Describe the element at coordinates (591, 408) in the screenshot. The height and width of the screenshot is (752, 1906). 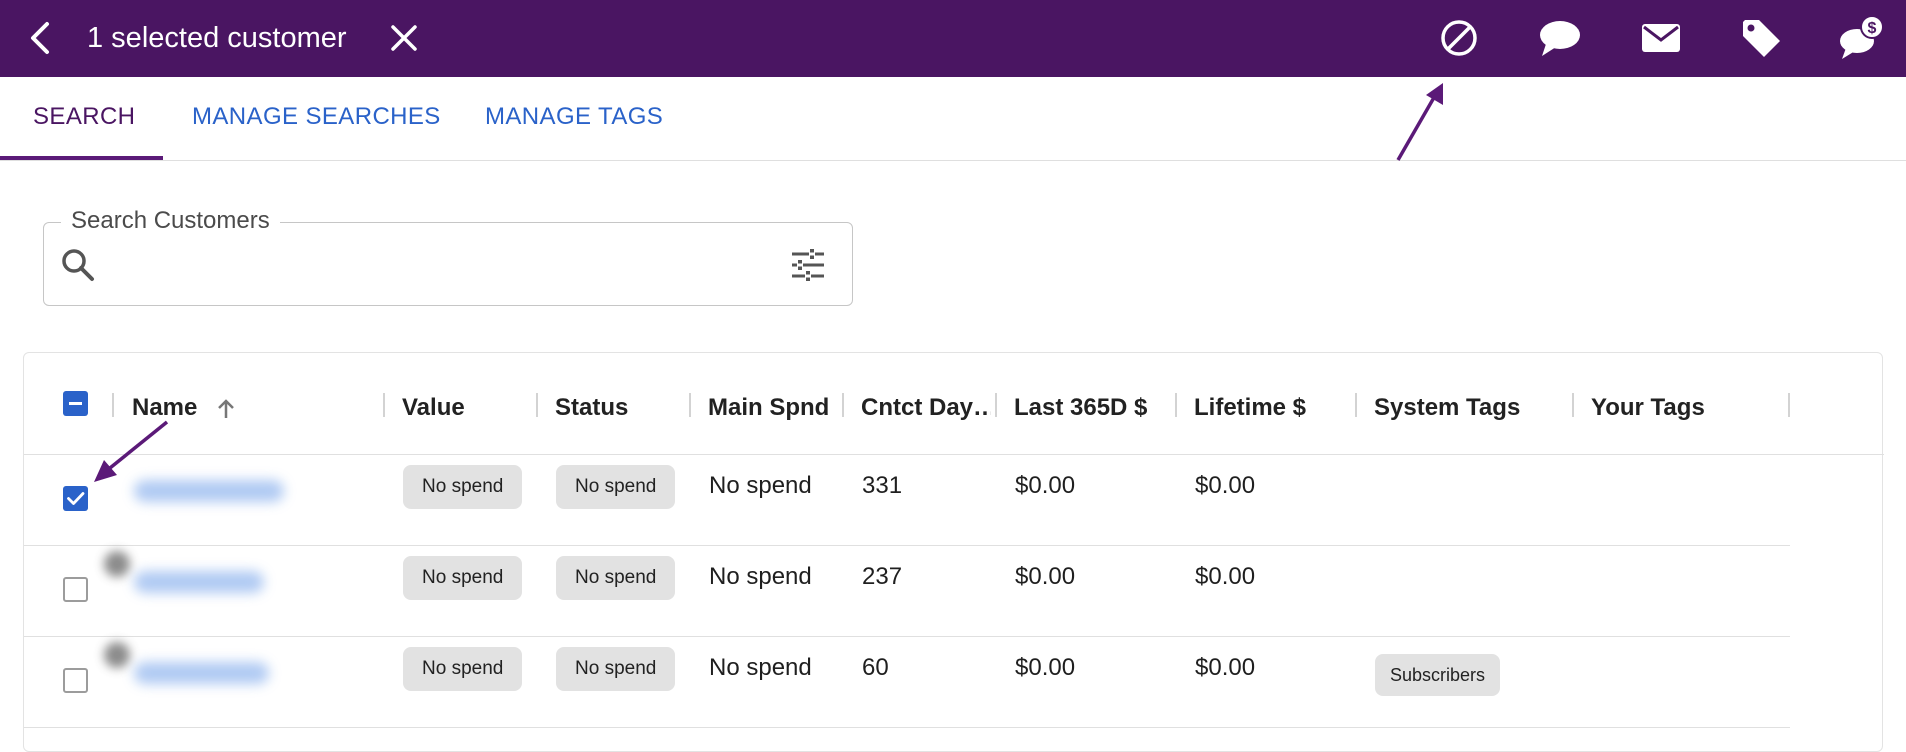
I see `column-header-status: Status` at that location.